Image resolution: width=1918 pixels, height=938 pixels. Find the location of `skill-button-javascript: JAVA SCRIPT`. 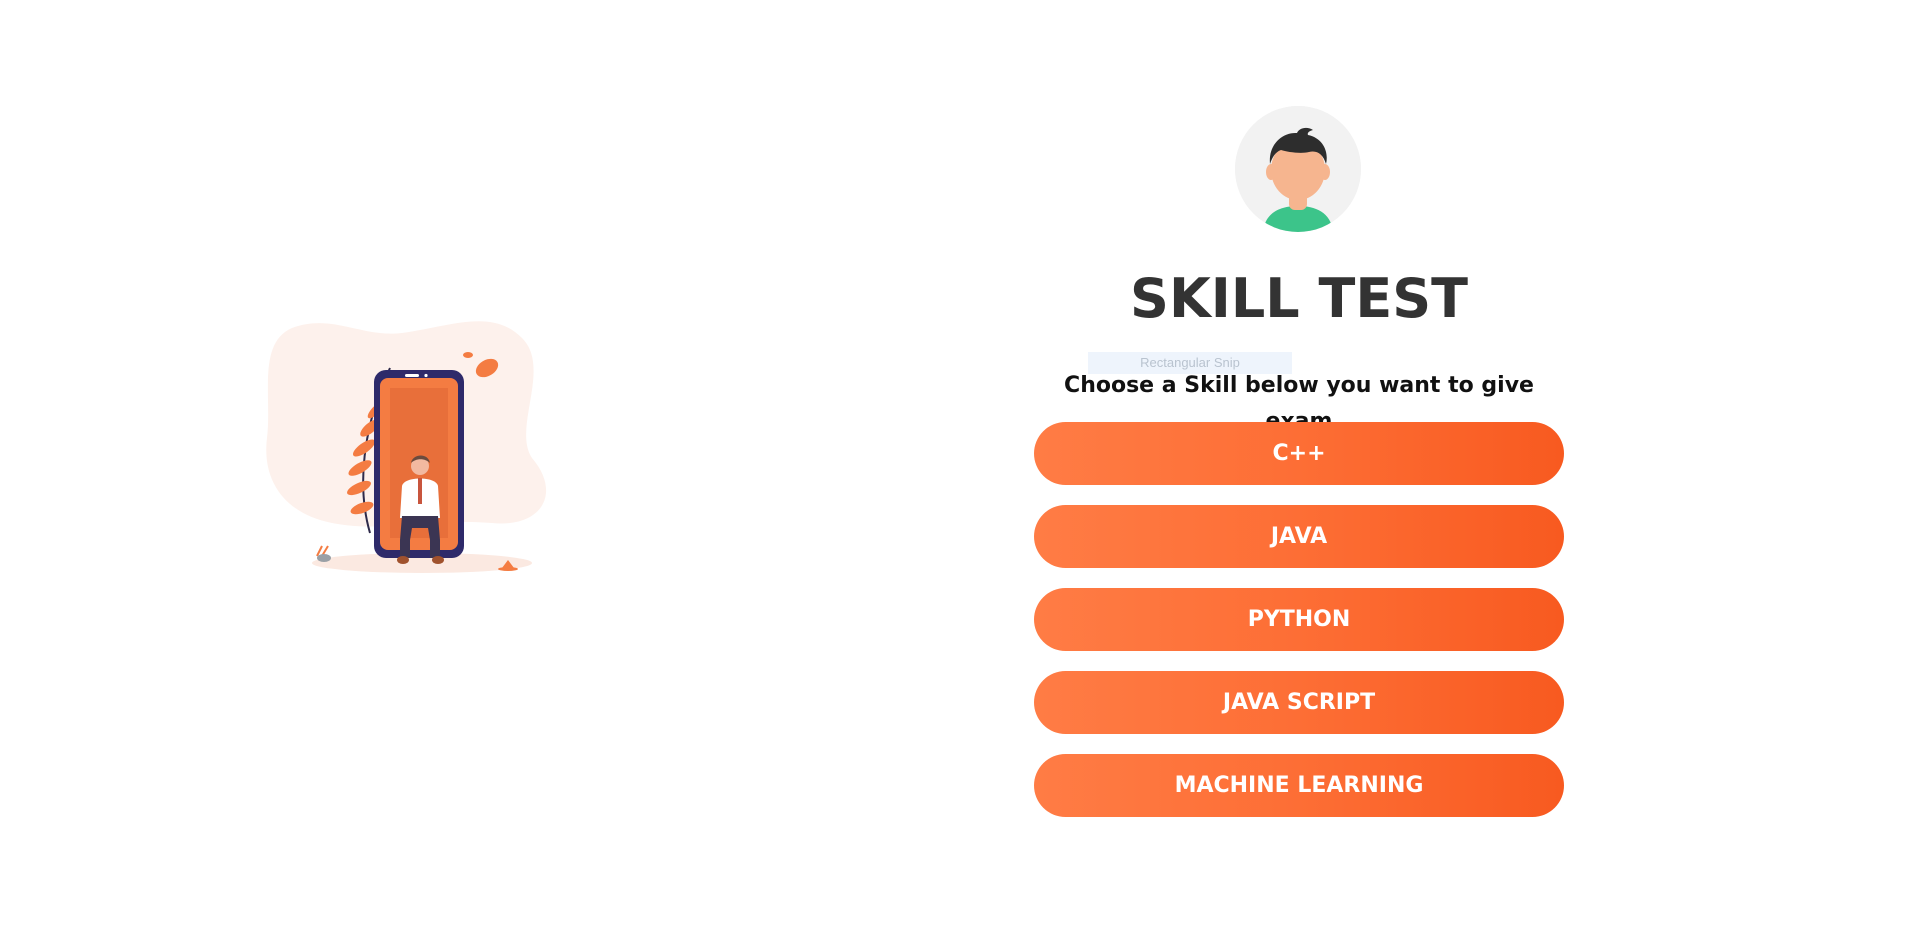

skill-button-javascript: JAVA SCRIPT is located at coordinates (1299, 702).